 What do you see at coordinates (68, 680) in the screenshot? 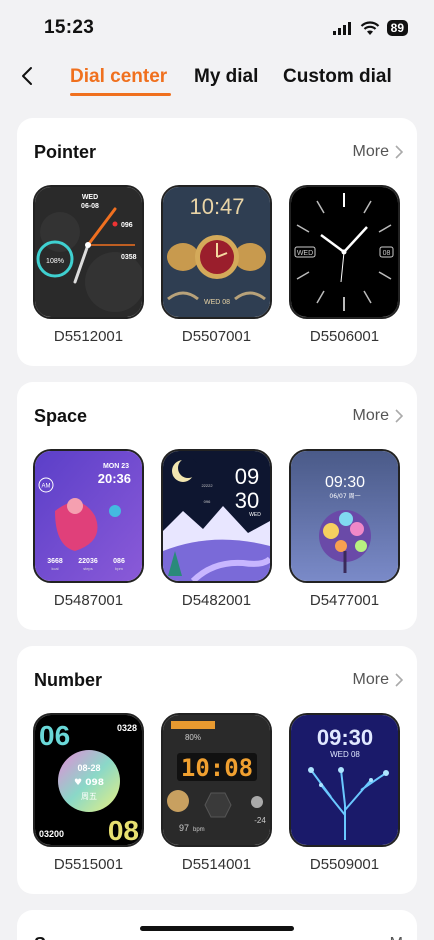
I see `section-title: Number` at bounding box center [68, 680].